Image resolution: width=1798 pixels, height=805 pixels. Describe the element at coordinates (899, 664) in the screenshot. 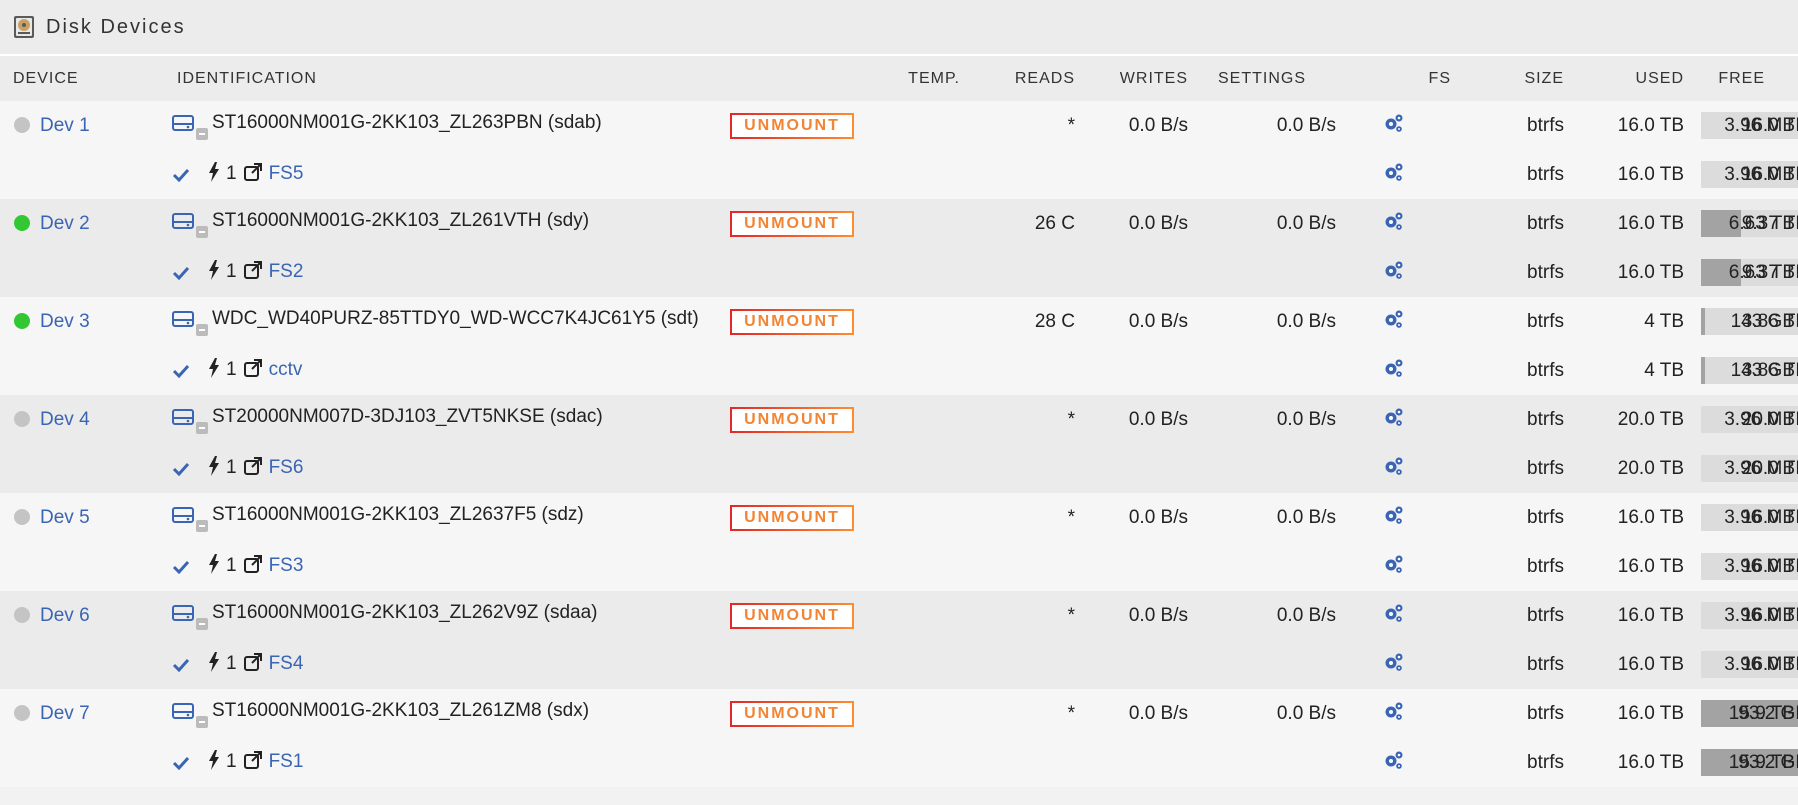

I see `partition-row: 1FS4 btrfs 16.0 TB 3.96 MB 16.0 TB` at that location.